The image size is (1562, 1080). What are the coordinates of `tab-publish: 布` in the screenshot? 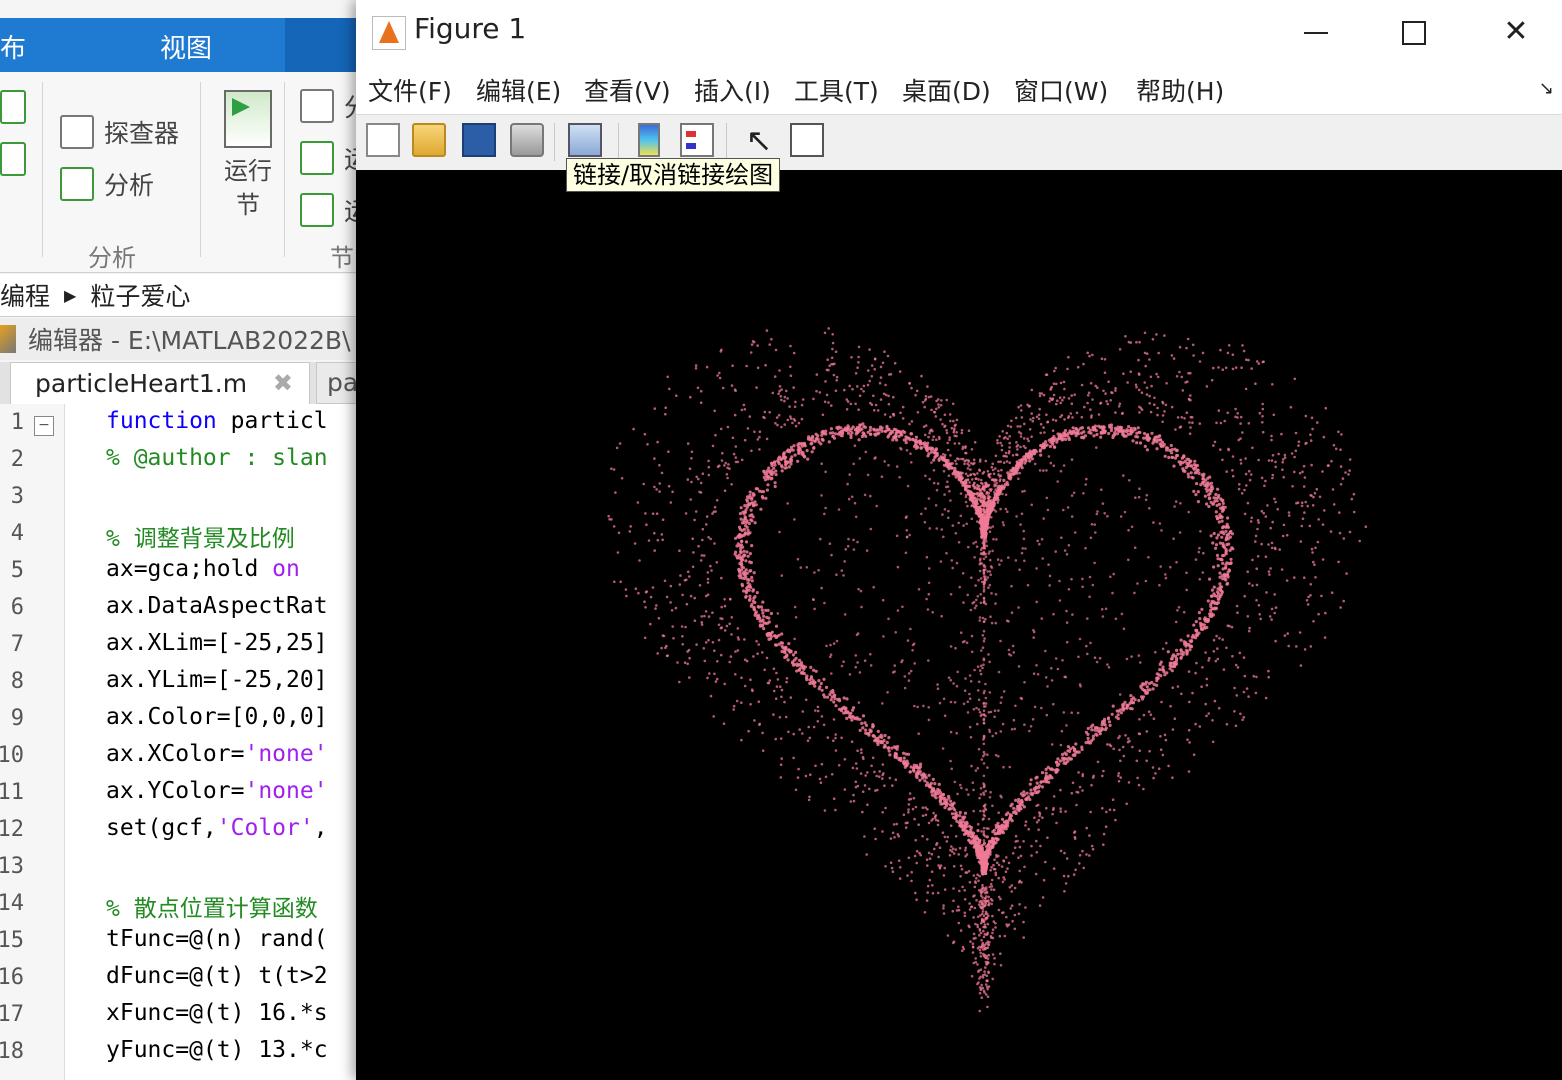 It's located at (13, 46).